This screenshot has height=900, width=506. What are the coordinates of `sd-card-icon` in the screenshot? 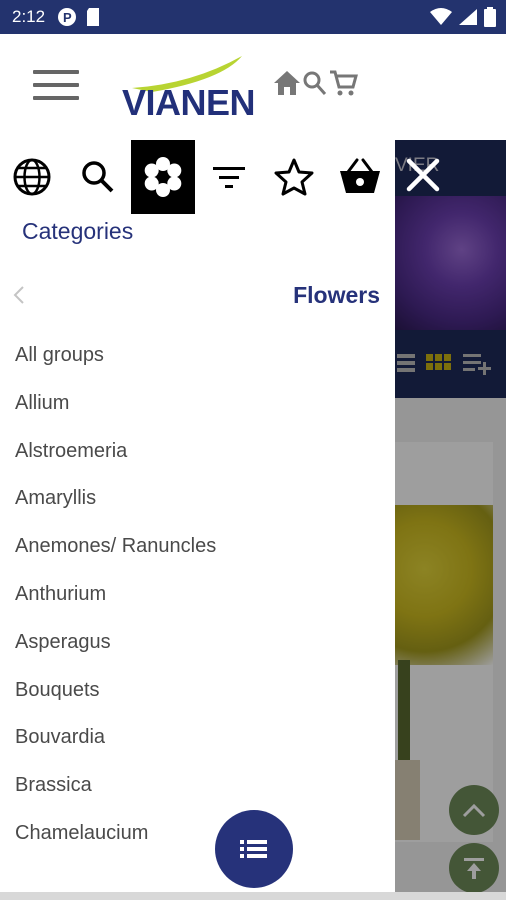 It's located at (93, 17).